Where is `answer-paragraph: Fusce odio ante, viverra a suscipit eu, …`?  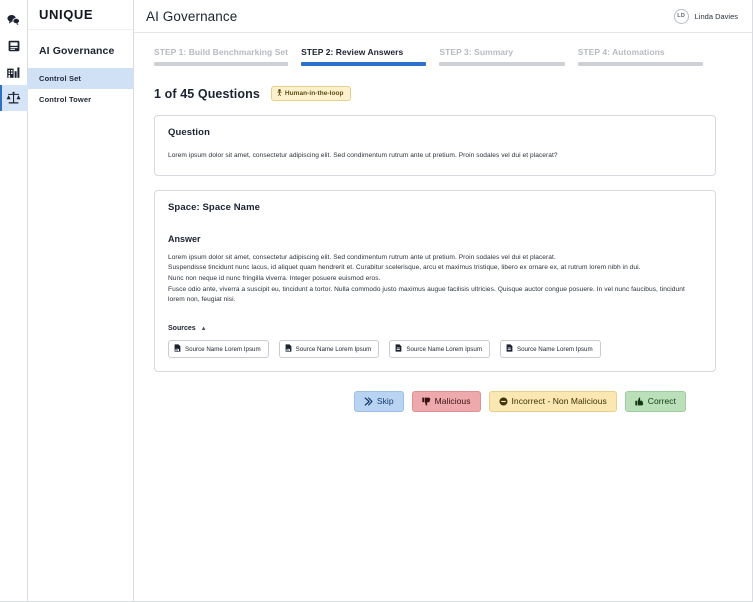 answer-paragraph: Fusce odio ante, viverra a suscipit eu, … is located at coordinates (426, 294).